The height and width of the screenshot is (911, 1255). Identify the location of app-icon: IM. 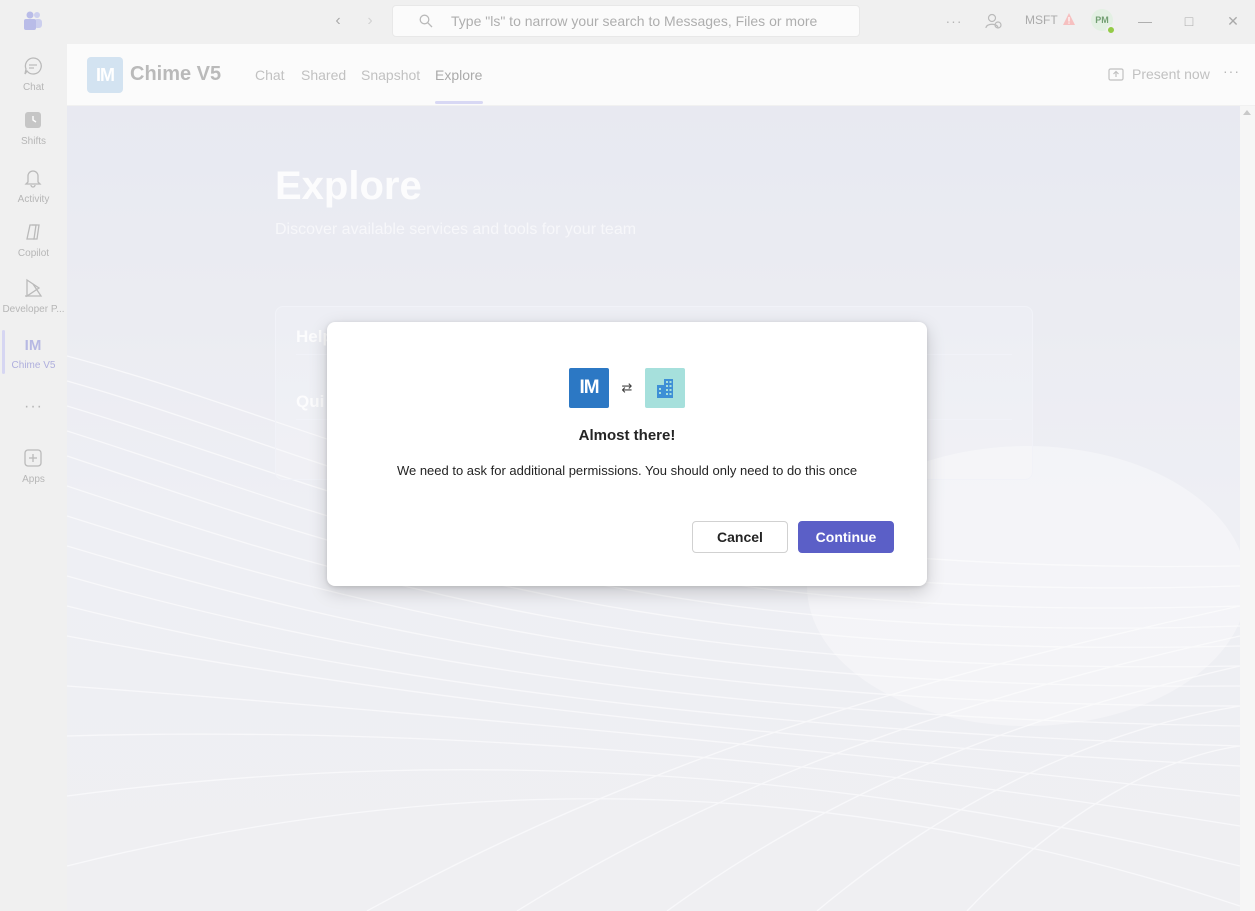
(589, 388).